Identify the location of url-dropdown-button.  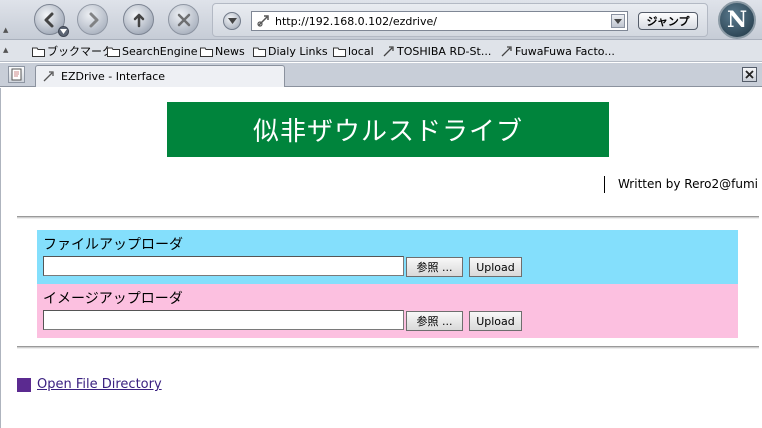
(618, 21).